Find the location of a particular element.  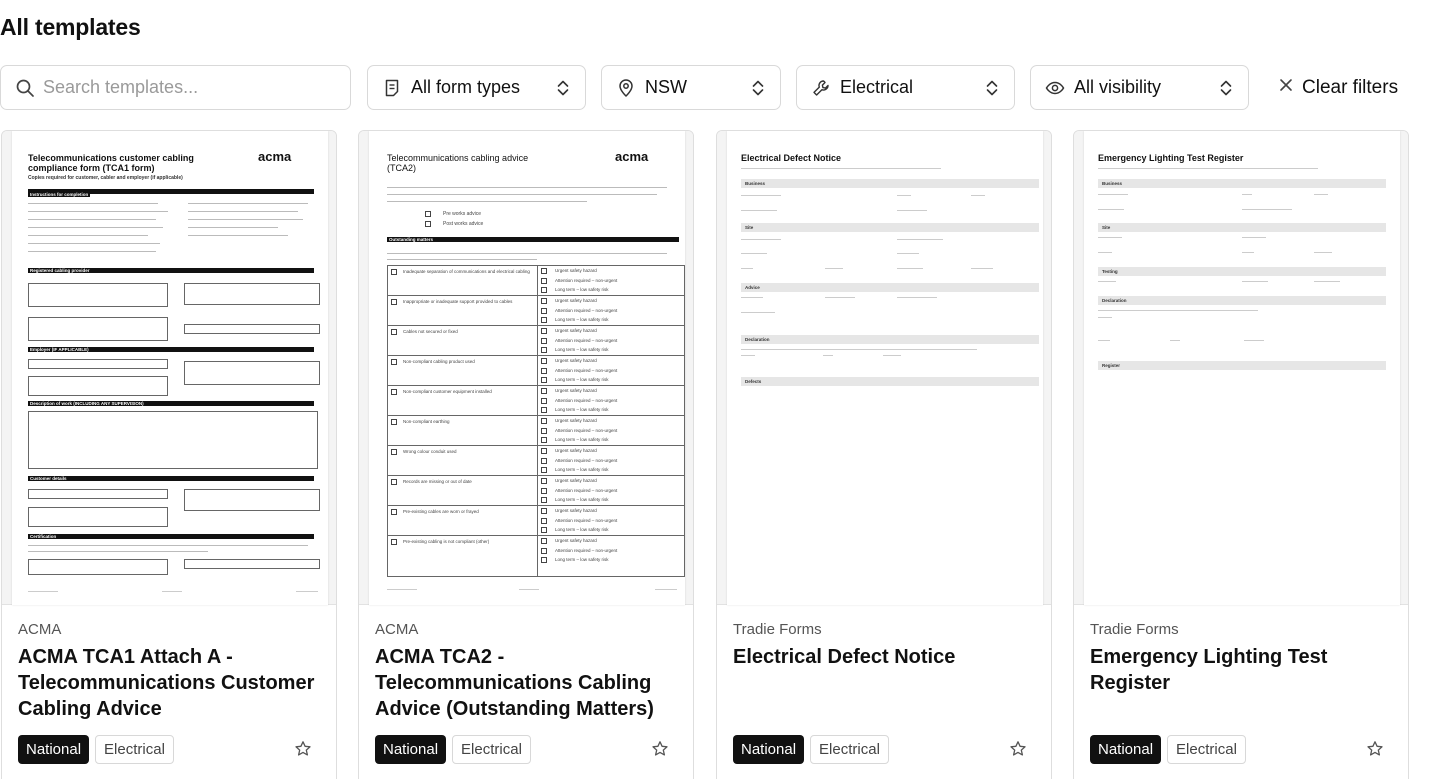

clear-filters-button: Clear filters is located at coordinates (1338, 87).